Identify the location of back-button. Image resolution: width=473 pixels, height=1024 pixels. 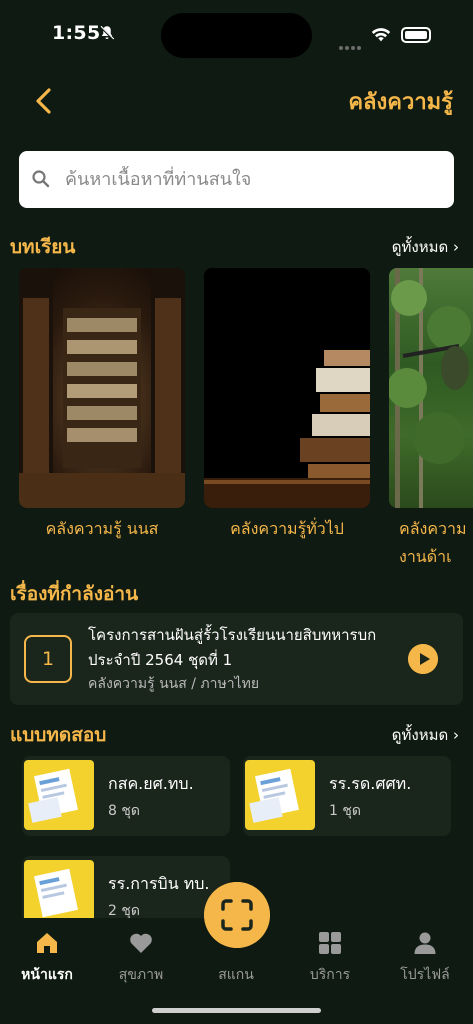
(45, 101).